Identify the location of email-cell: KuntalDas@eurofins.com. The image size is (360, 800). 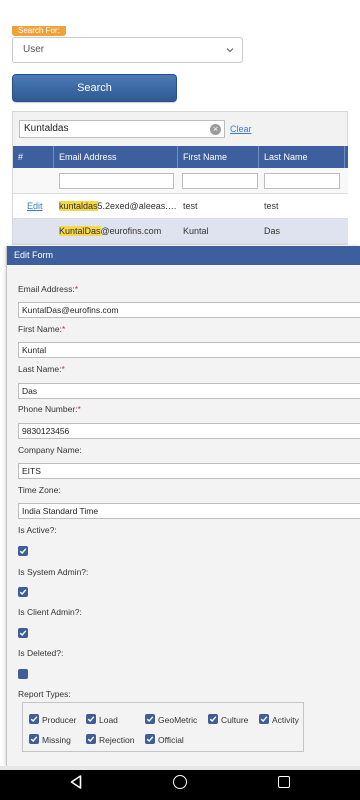
(116, 231).